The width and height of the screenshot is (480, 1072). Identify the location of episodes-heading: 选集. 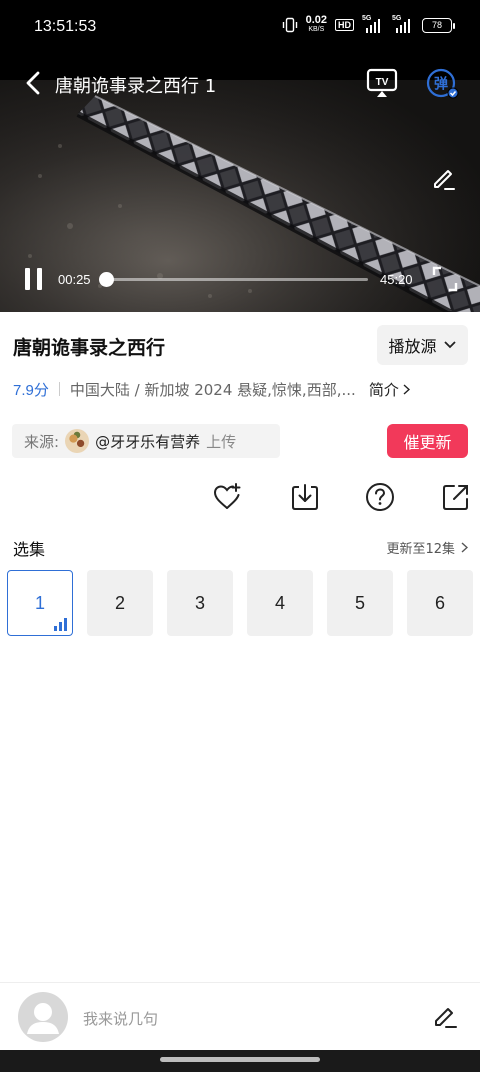
(29, 549).